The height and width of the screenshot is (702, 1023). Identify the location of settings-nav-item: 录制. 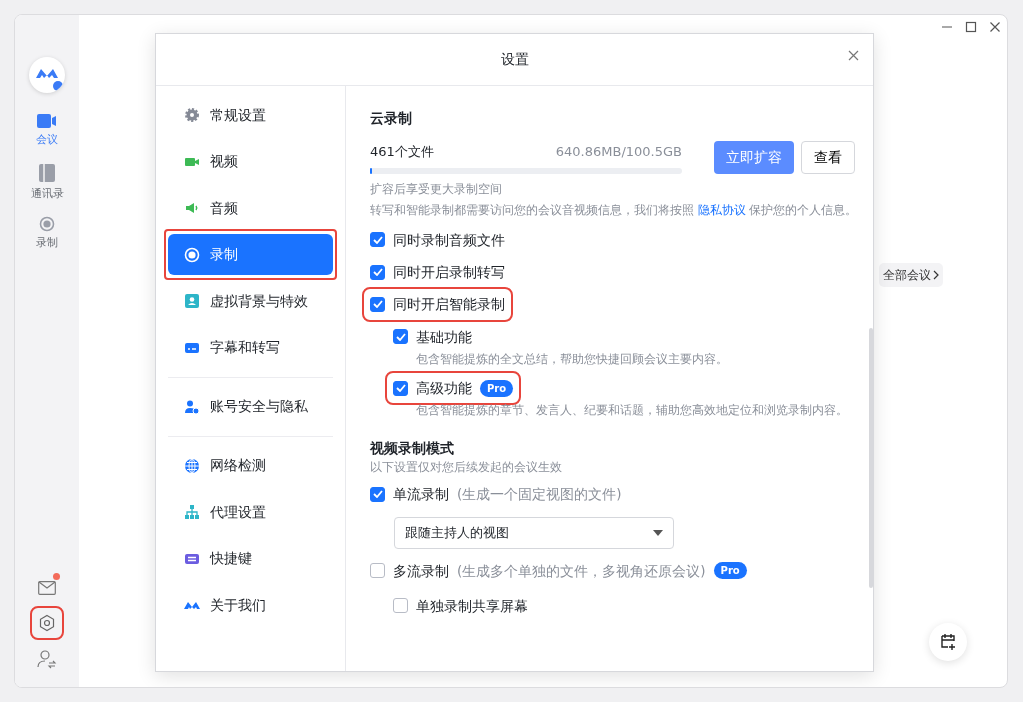
(250, 254).